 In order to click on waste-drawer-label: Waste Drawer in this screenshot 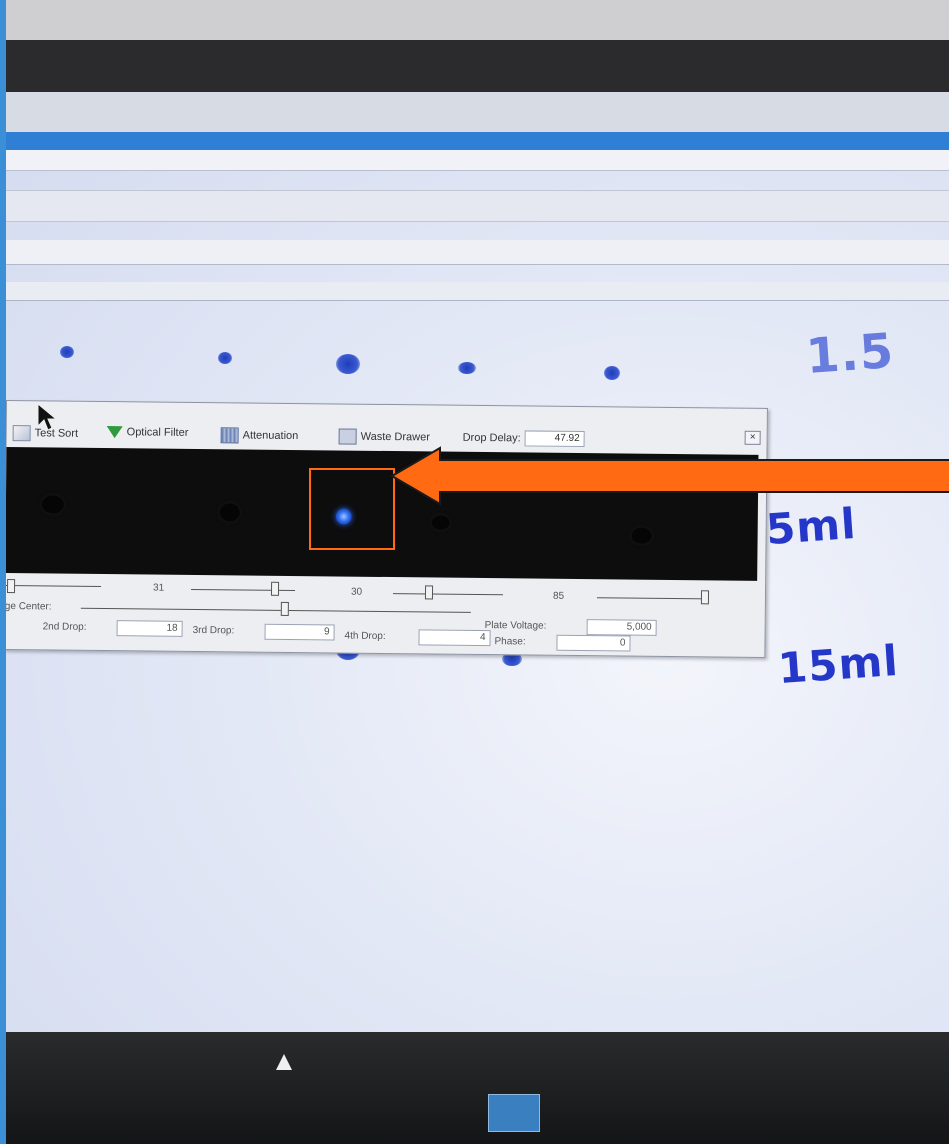, I will do `click(395, 437)`.